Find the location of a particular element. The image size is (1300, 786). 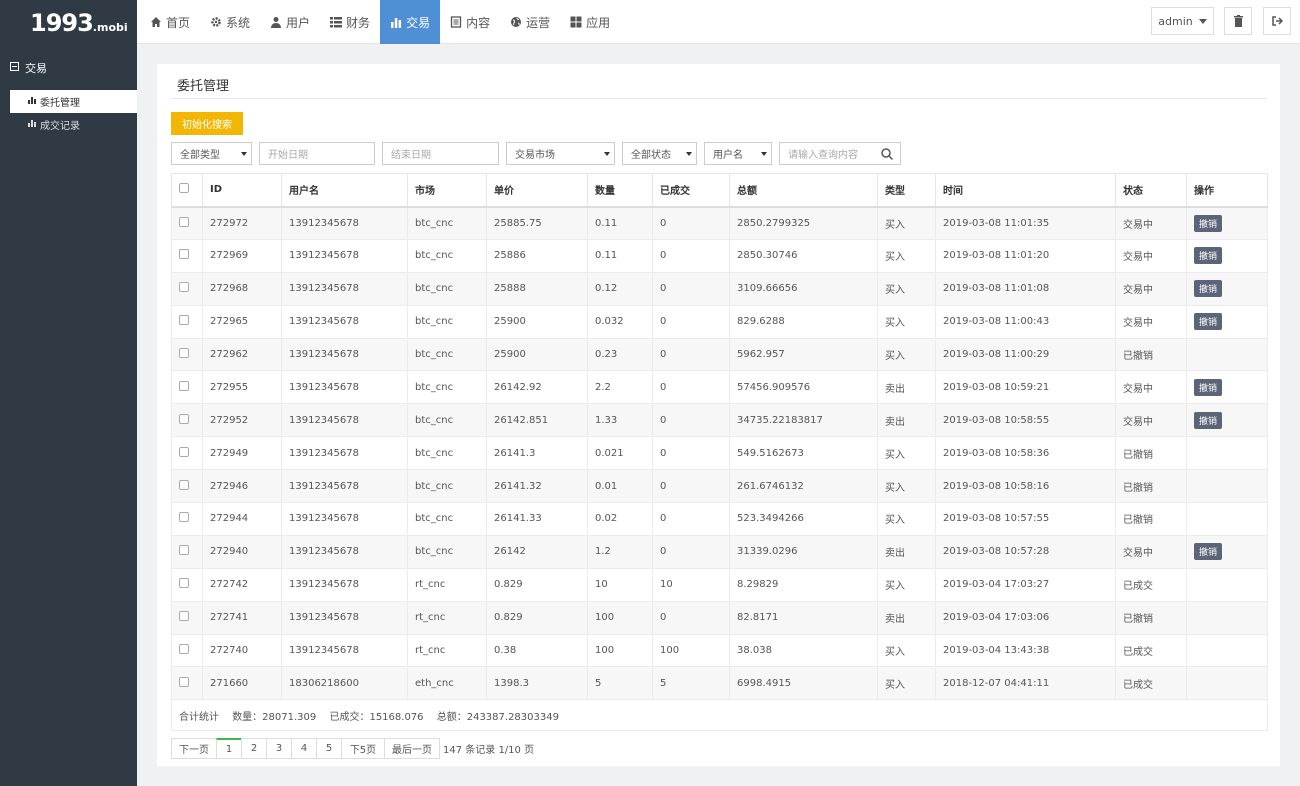

end-date-input: 结束日期 is located at coordinates (440, 153).